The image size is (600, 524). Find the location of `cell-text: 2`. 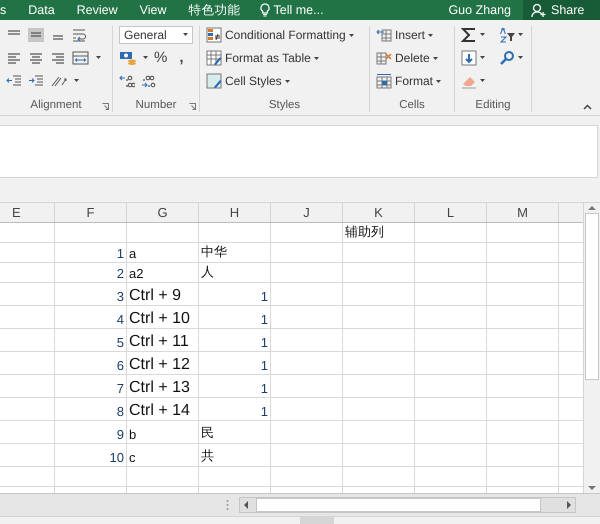

cell-text: 2 is located at coordinates (120, 273).